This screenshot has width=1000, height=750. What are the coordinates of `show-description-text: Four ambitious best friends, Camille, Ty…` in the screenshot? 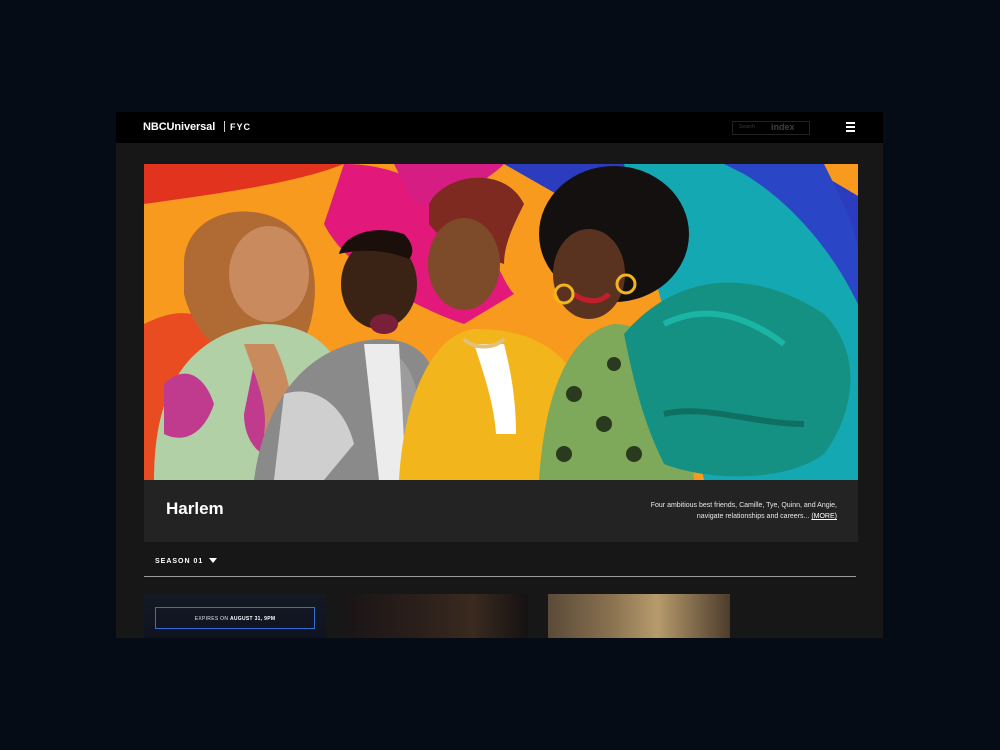 It's located at (743, 511).